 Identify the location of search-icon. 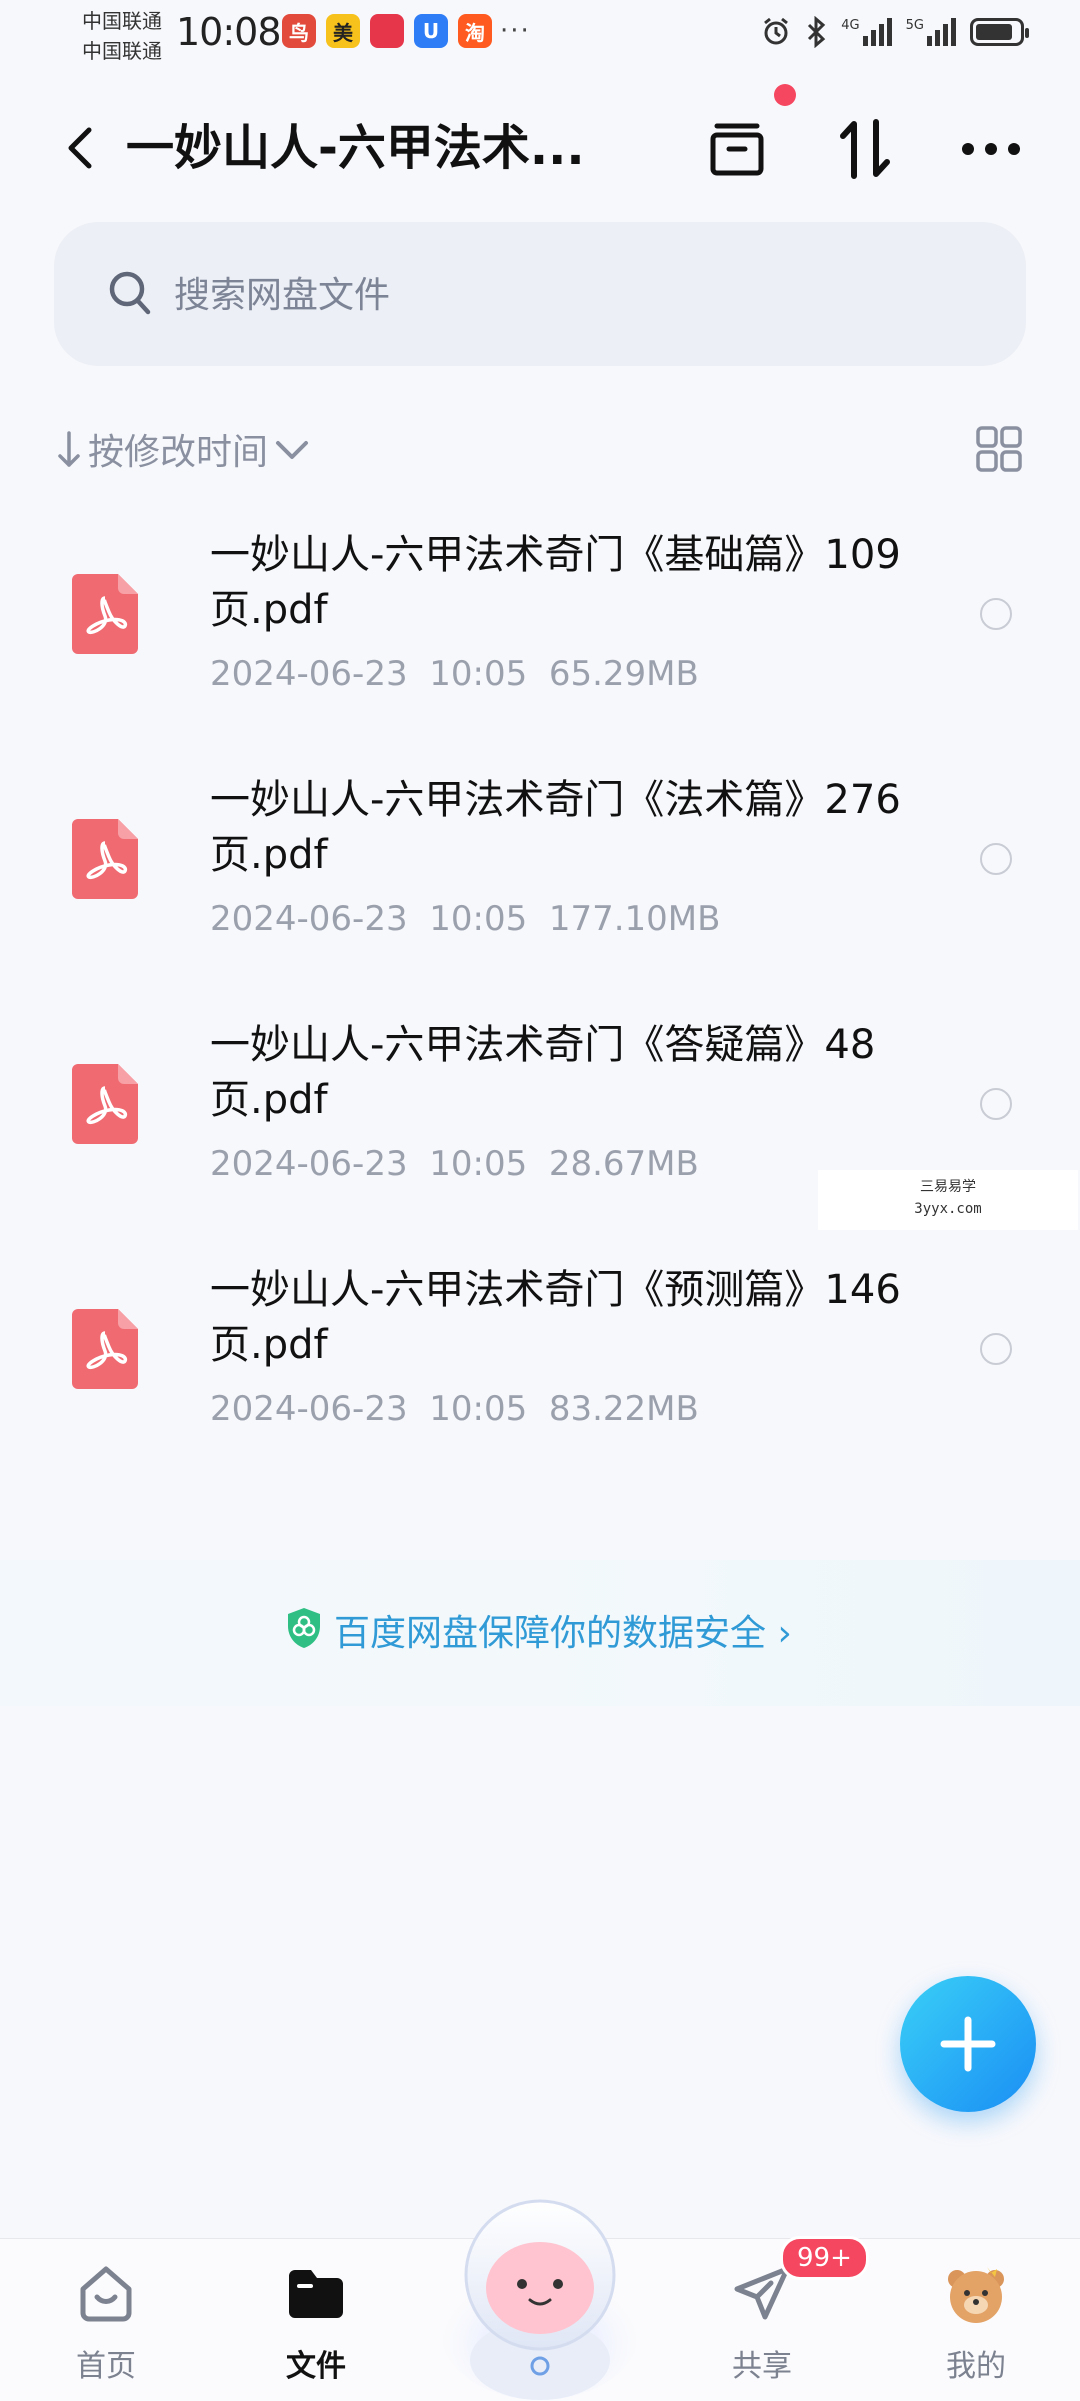
(130, 293).